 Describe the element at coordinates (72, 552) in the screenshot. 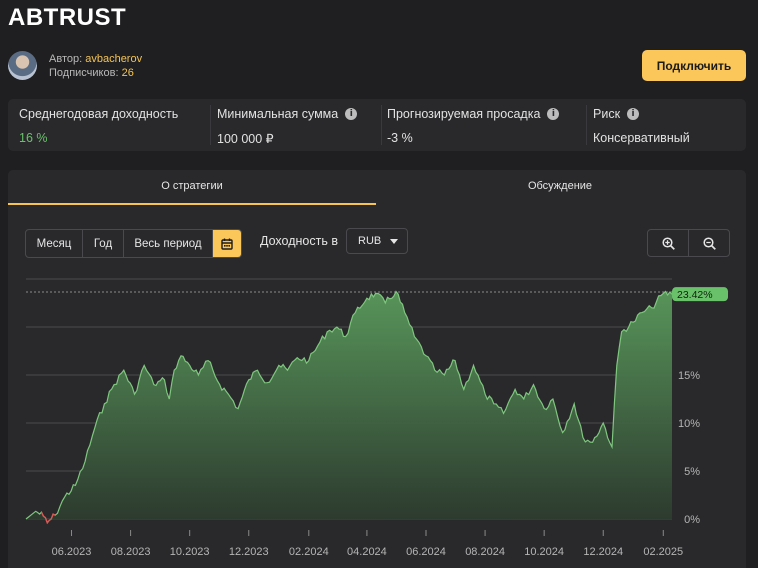

I see `x-tick-label: 06.2023` at that location.